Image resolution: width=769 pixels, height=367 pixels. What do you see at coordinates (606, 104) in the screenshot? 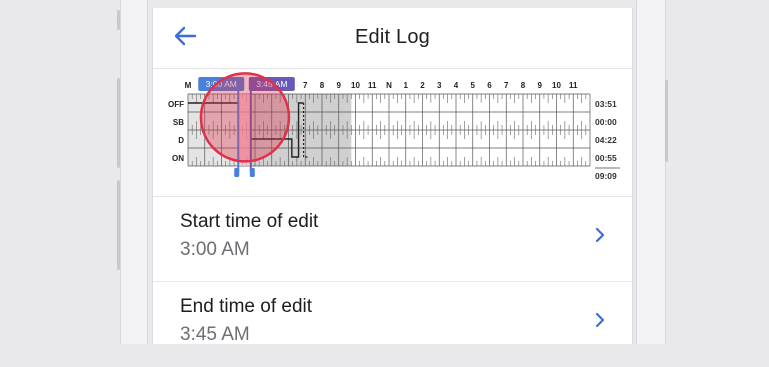
I see `row-total: 03:51` at bounding box center [606, 104].